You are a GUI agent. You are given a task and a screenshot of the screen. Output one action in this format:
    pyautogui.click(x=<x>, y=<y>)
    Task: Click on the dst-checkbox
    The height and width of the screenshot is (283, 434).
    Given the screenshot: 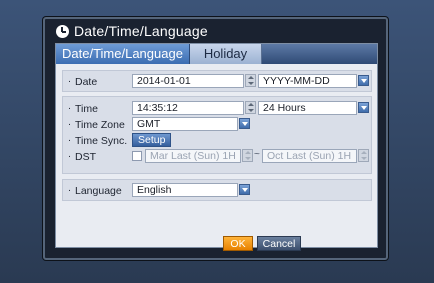 What is the action you would take?
    pyautogui.click(x=137, y=156)
    